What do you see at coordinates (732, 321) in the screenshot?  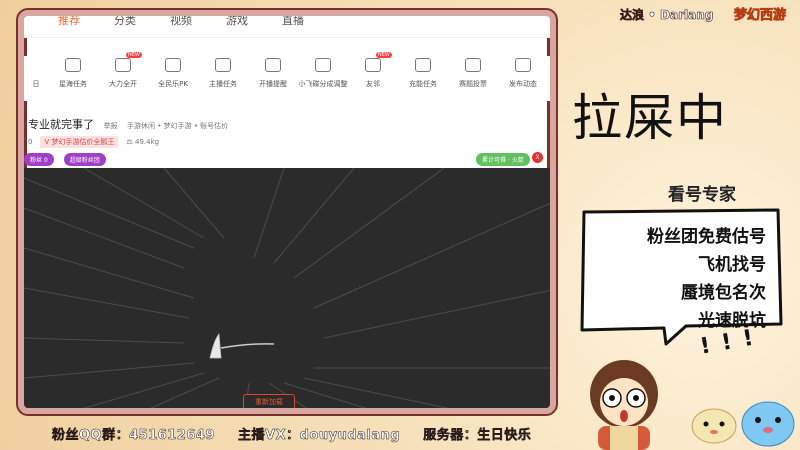 I see `bubble-line: 光速脱坑` at bounding box center [732, 321].